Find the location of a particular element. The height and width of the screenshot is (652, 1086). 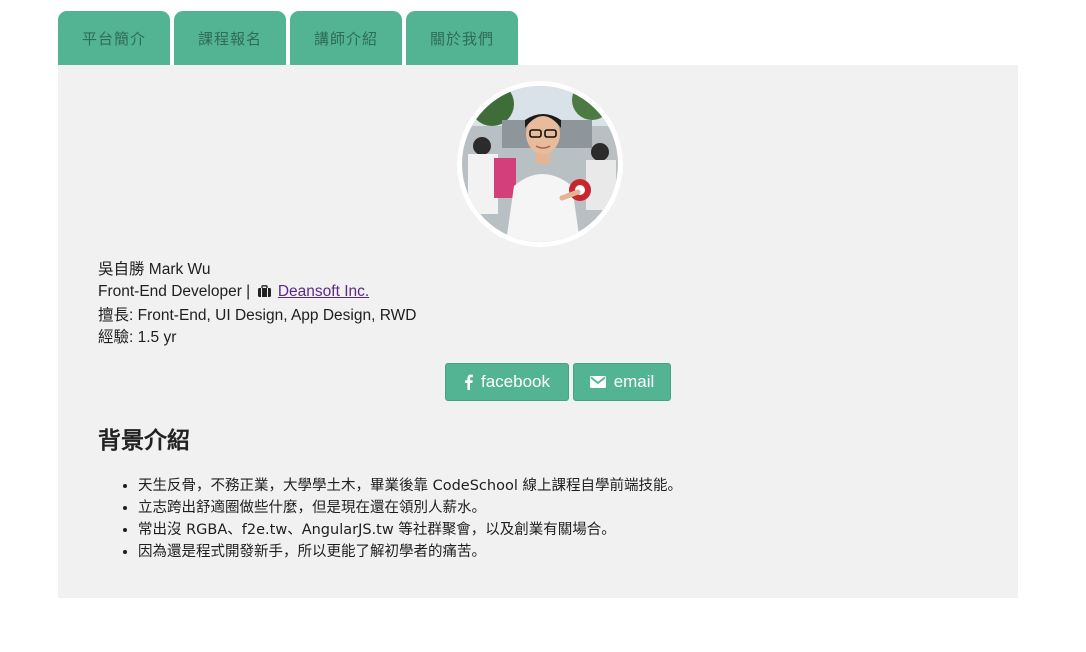

facebook-icon is located at coordinates (468, 382).